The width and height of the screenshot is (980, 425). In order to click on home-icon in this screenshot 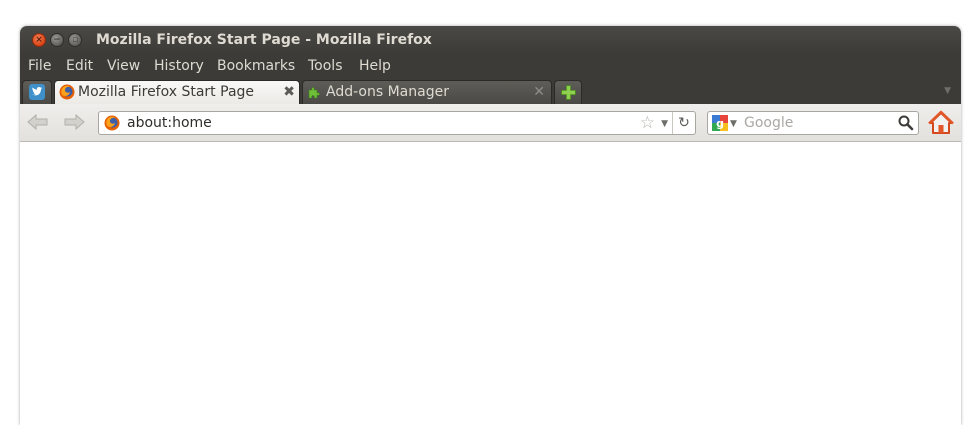, I will do `click(941, 122)`.